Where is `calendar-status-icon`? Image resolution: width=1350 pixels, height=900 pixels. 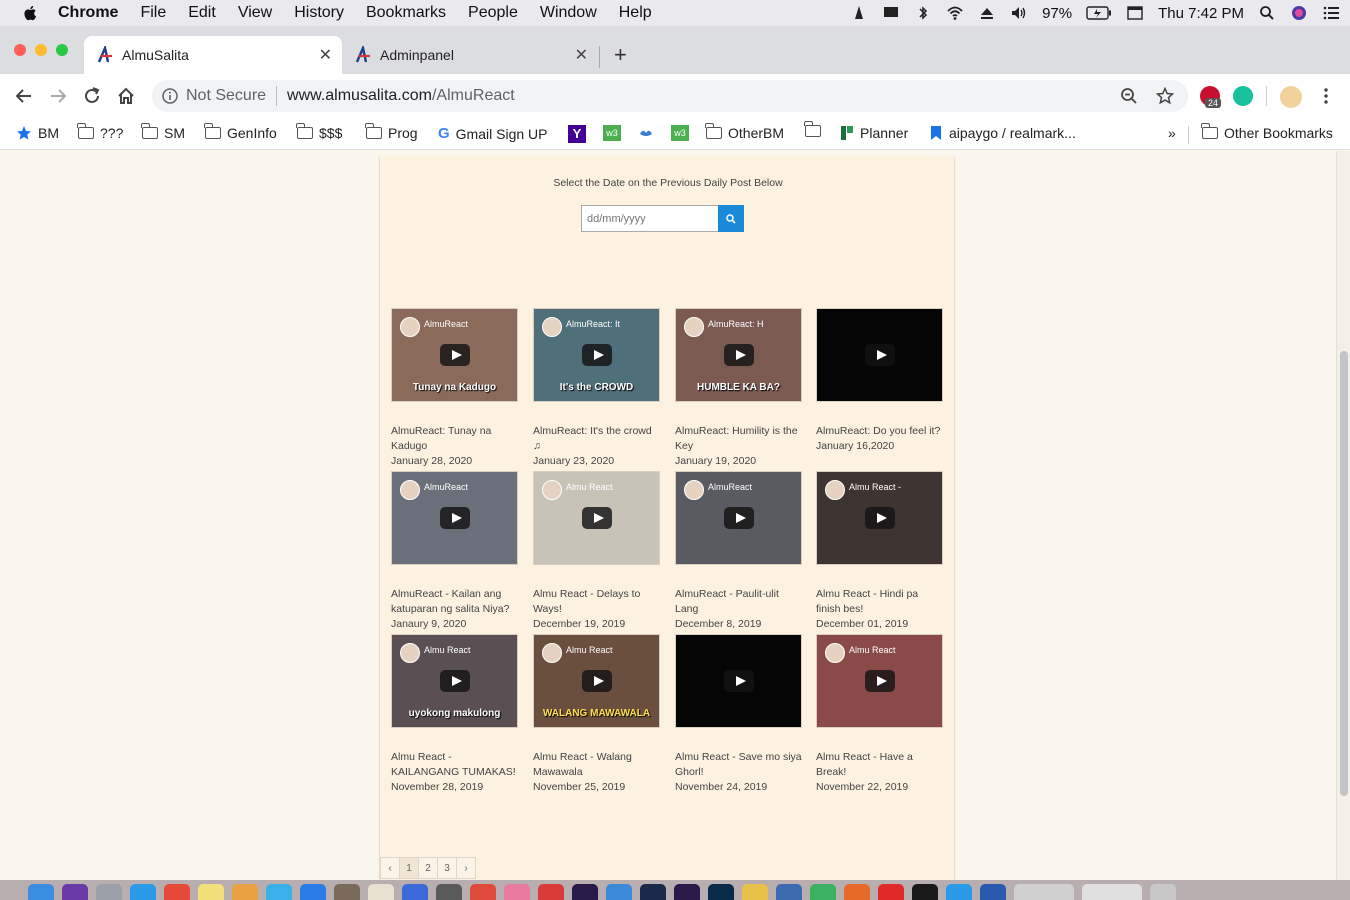
calendar-status-icon is located at coordinates (1135, 13).